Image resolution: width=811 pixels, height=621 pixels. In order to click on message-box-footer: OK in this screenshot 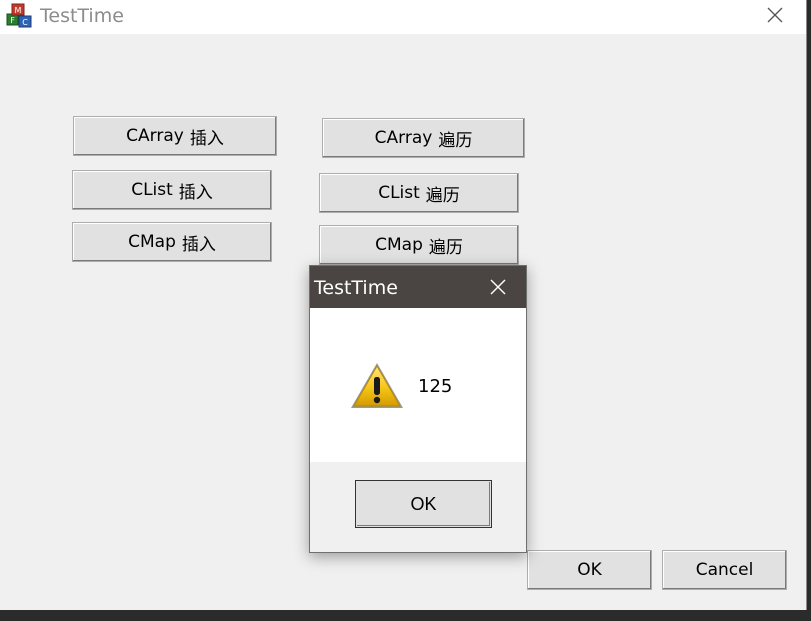, I will do `click(418, 507)`.